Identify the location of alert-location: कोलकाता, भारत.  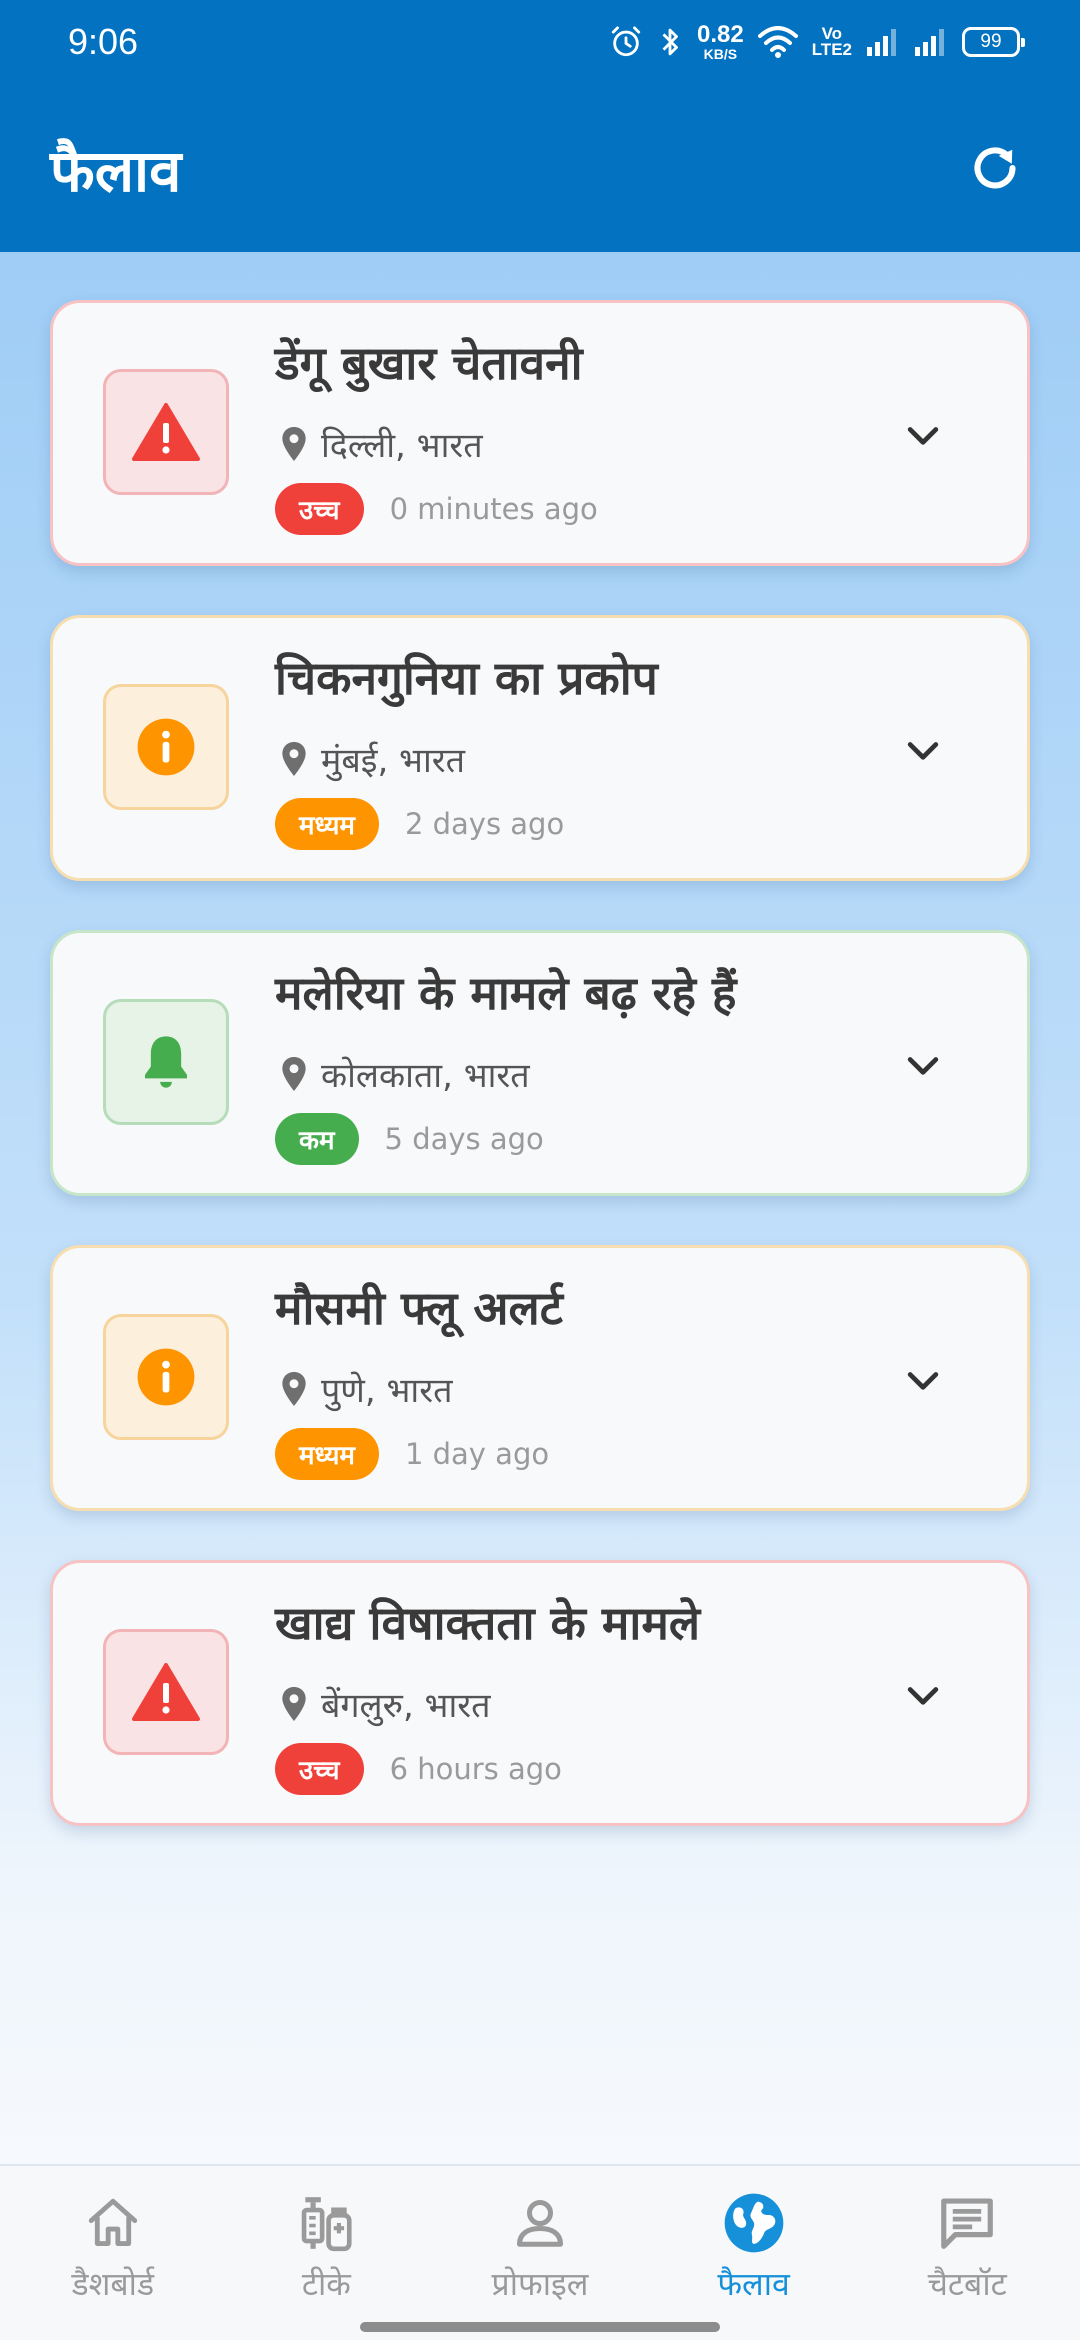
(405, 1074).